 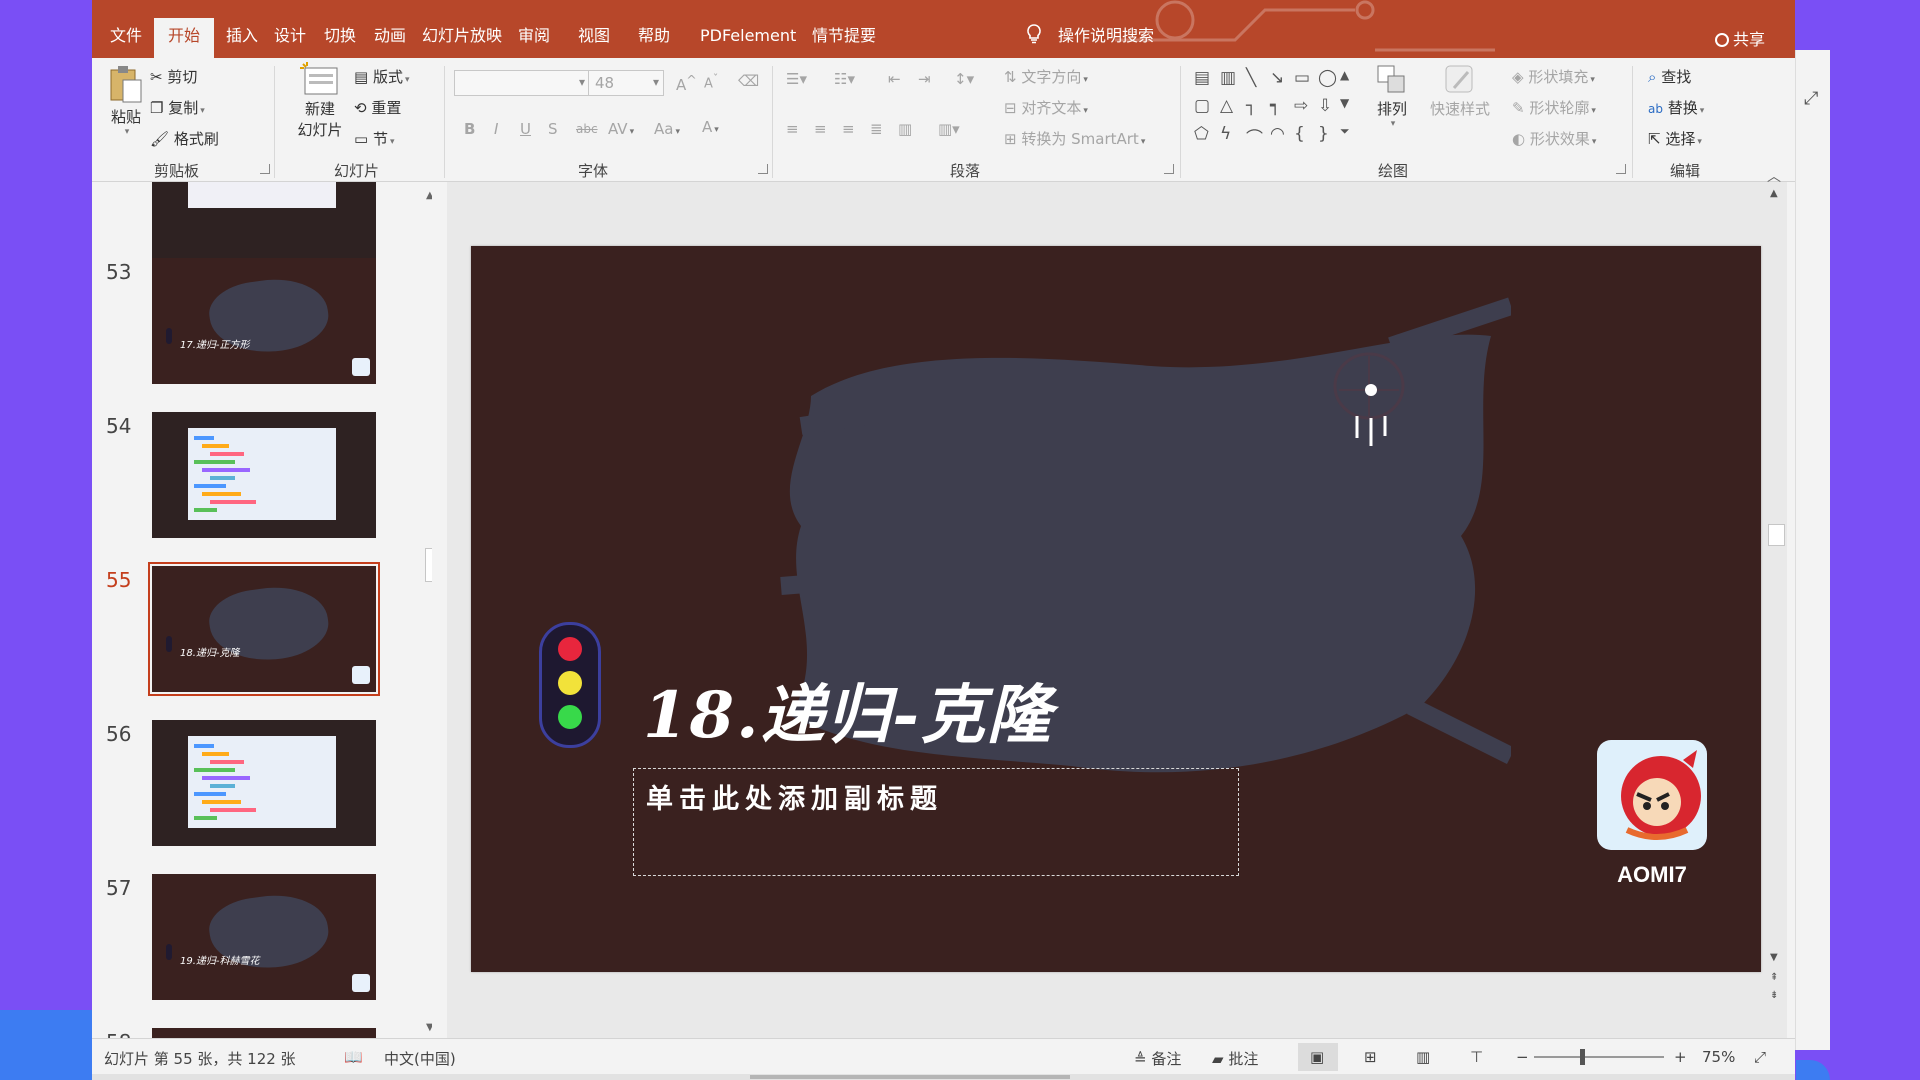 I want to click on decrease-indent-icon: ⇤, so click(x=894, y=79).